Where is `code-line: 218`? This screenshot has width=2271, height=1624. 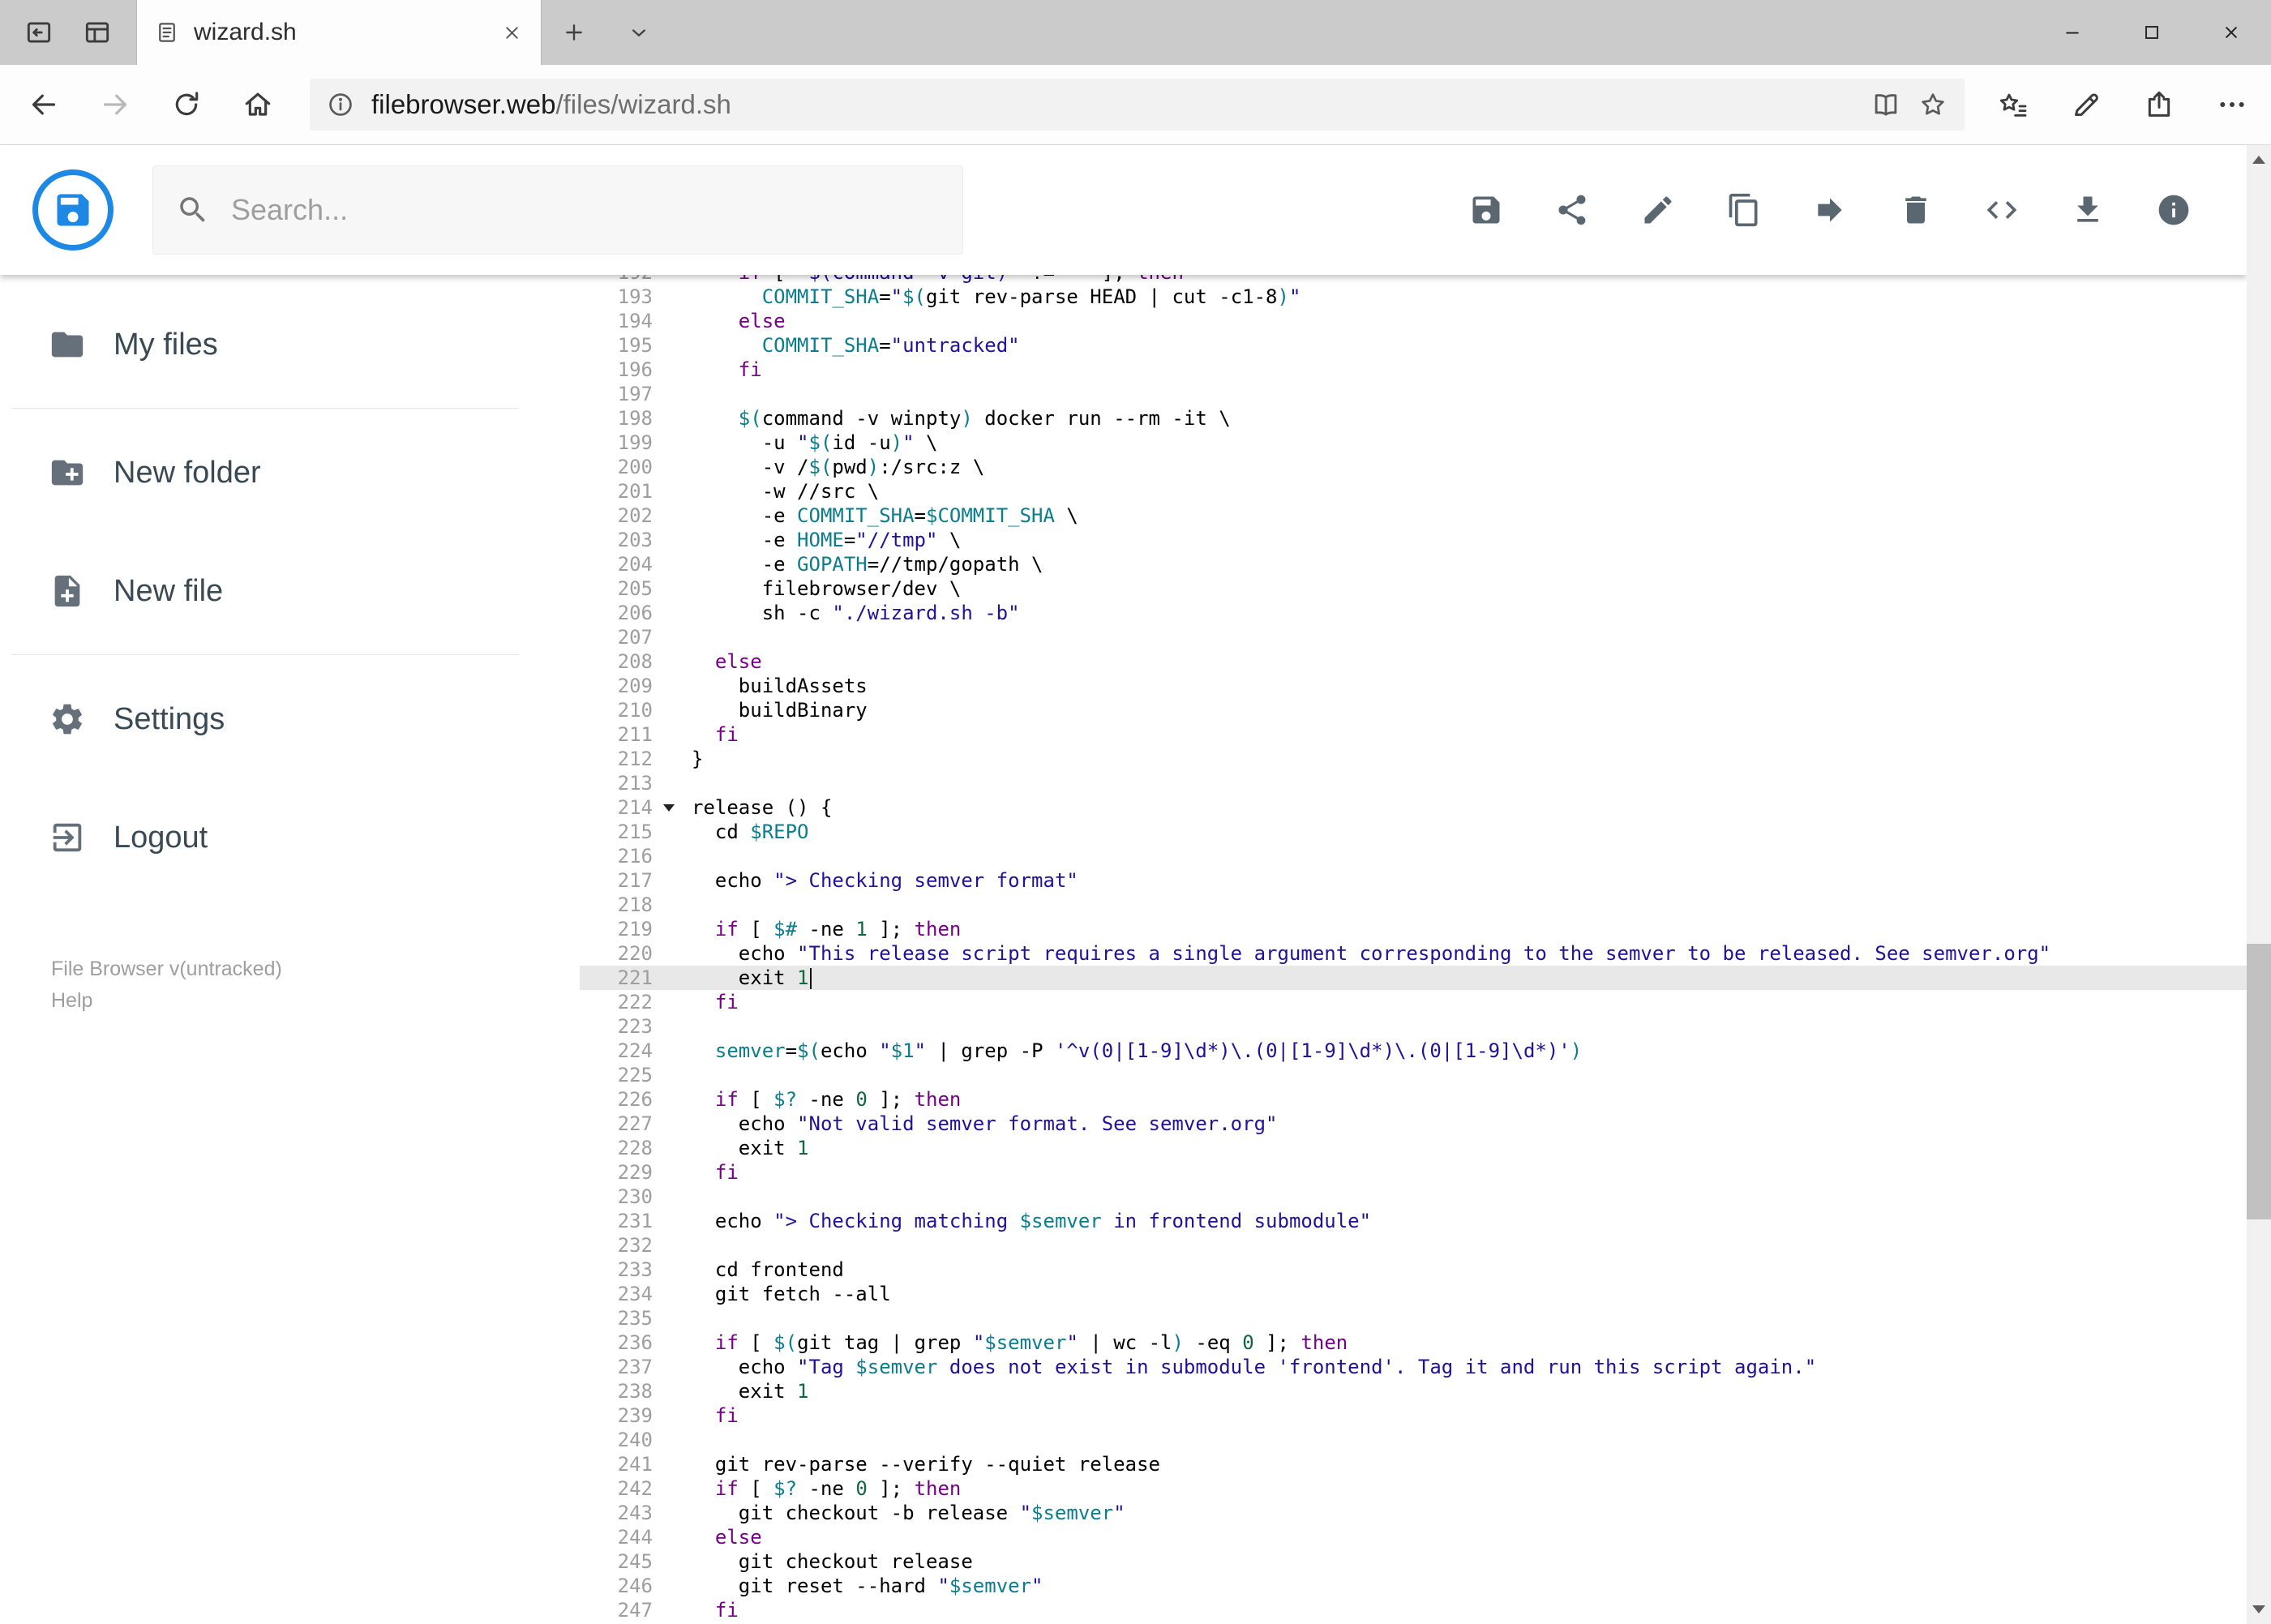 code-line: 218 is located at coordinates (1414, 905).